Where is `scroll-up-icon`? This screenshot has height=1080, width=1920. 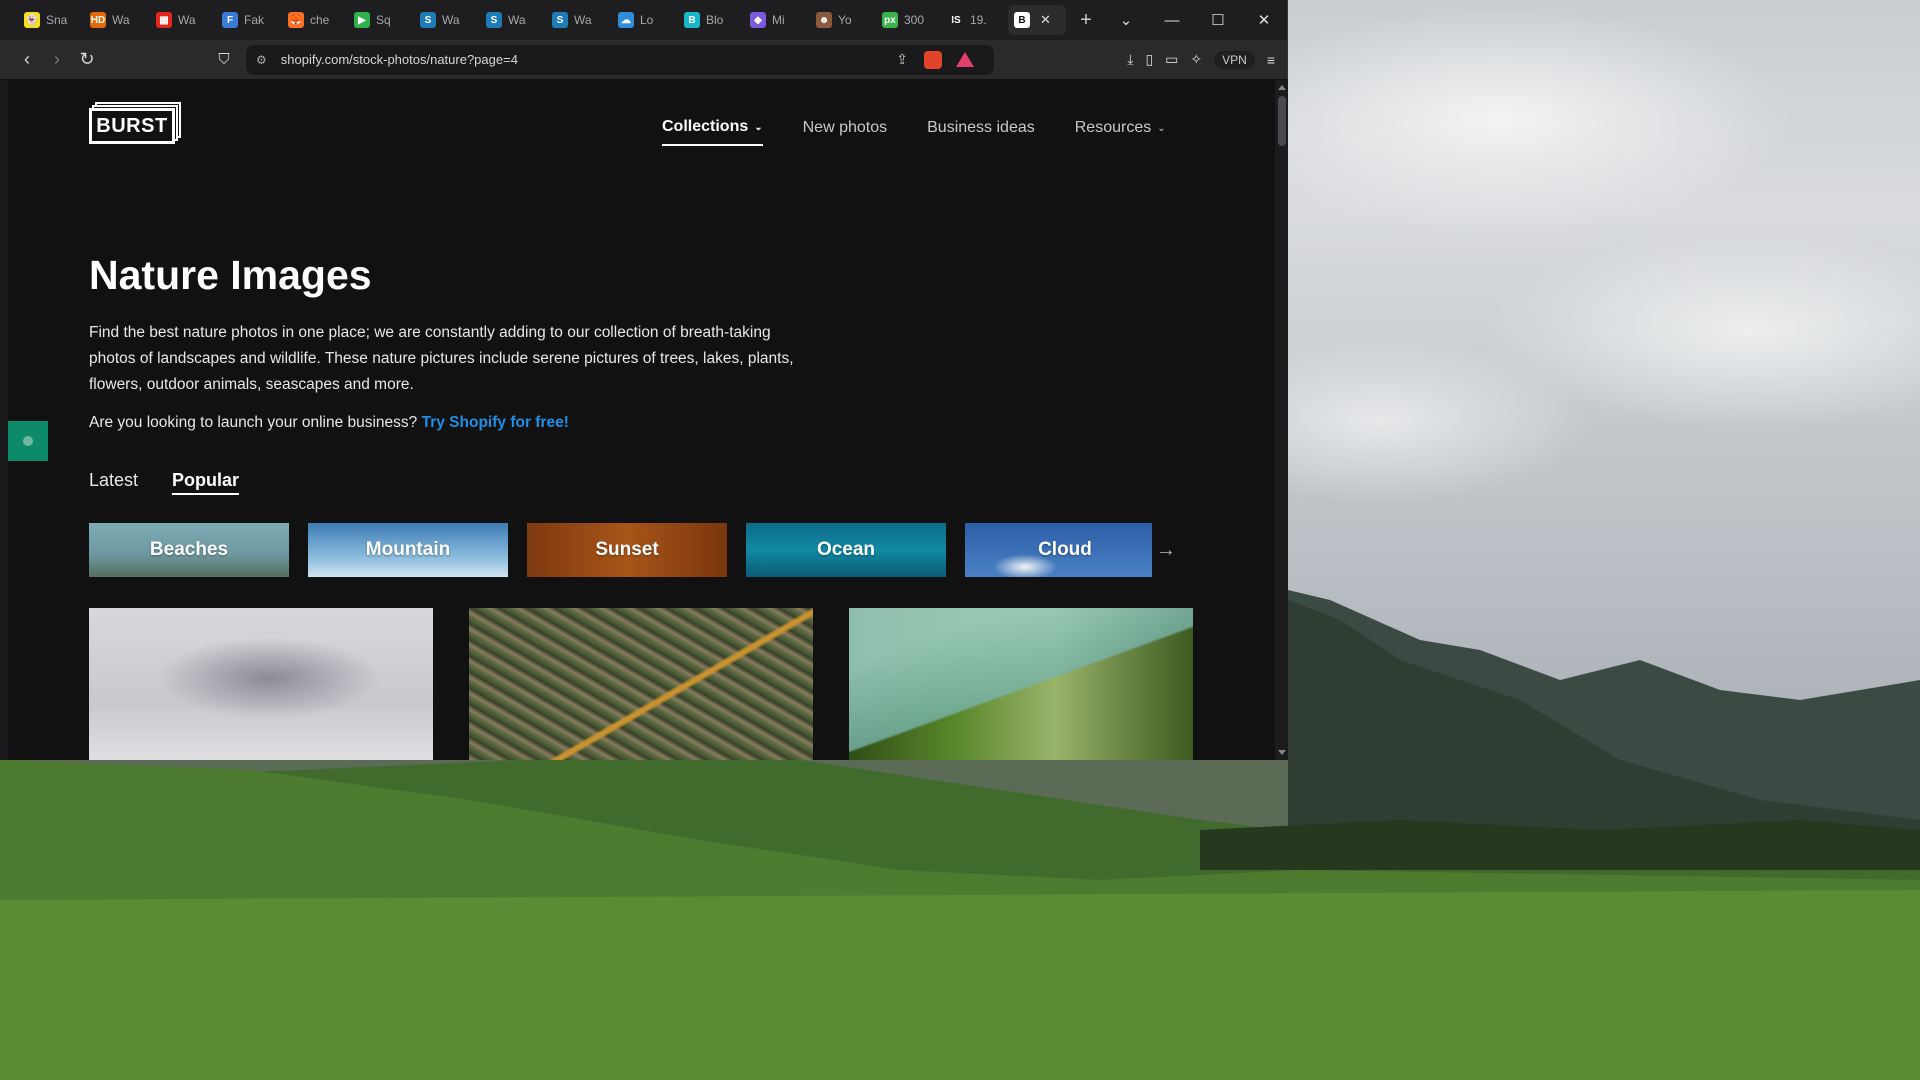 scroll-up-icon is located at coordinates (1282, 87).